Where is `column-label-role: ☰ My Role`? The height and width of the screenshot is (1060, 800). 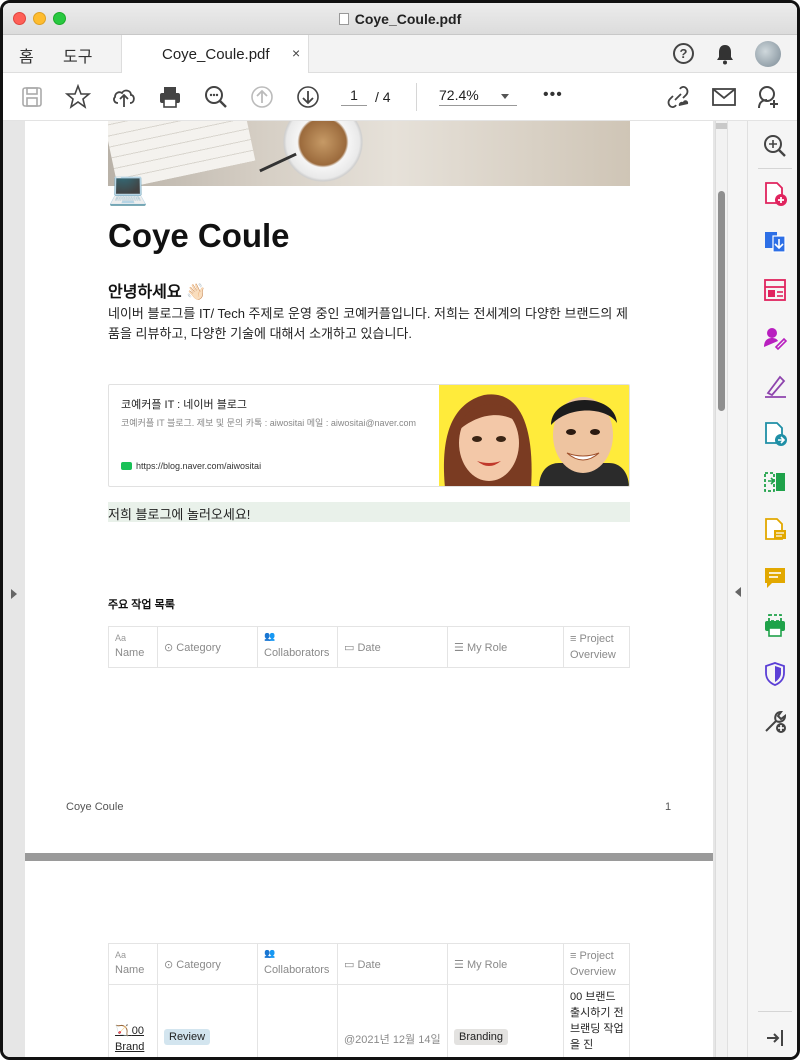
column-label-role: ☰ My Role is located at coordinates (480, 647).